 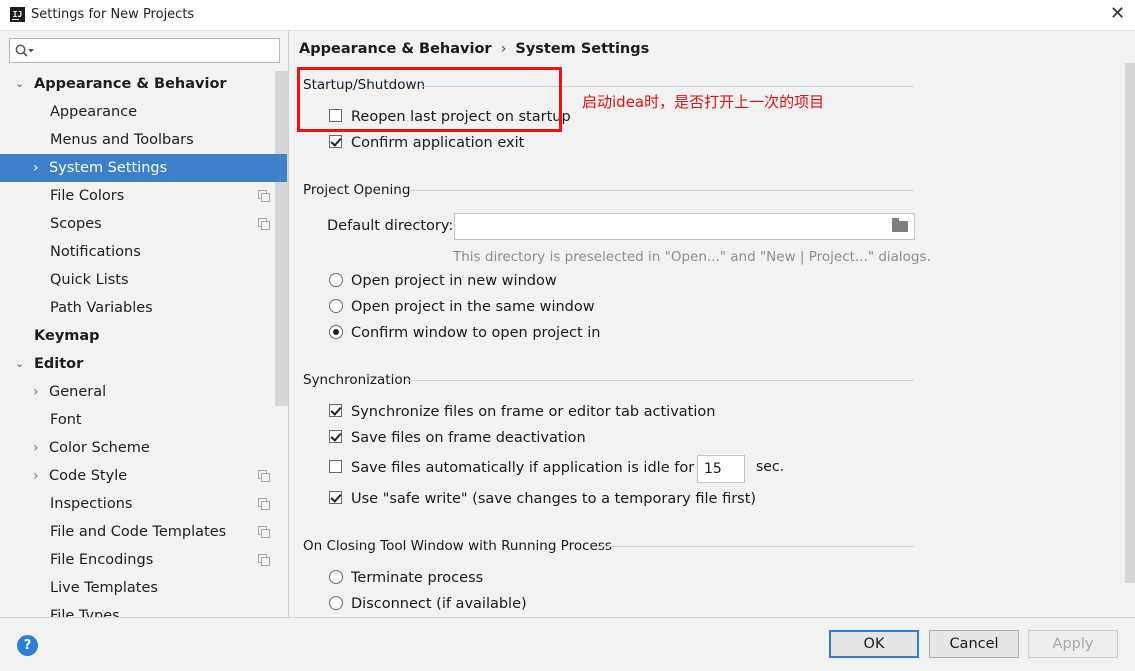 What do you see at coordinates (703, 102) in the screenshot?
I see `annotation-text: 启动idea时，是否打开上一次的项目` at bounding box center [703, 102].